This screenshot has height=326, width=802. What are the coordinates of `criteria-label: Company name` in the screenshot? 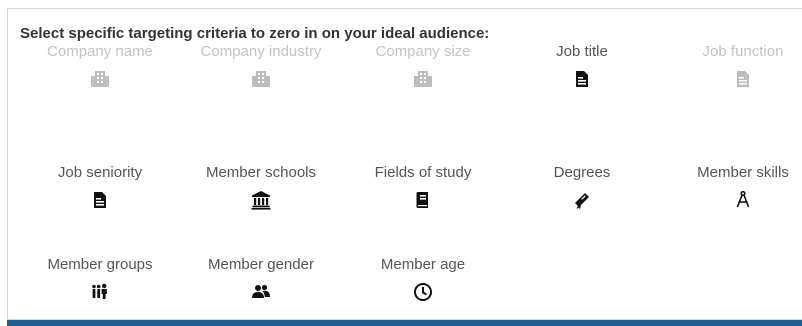 It's located at (100, 51).